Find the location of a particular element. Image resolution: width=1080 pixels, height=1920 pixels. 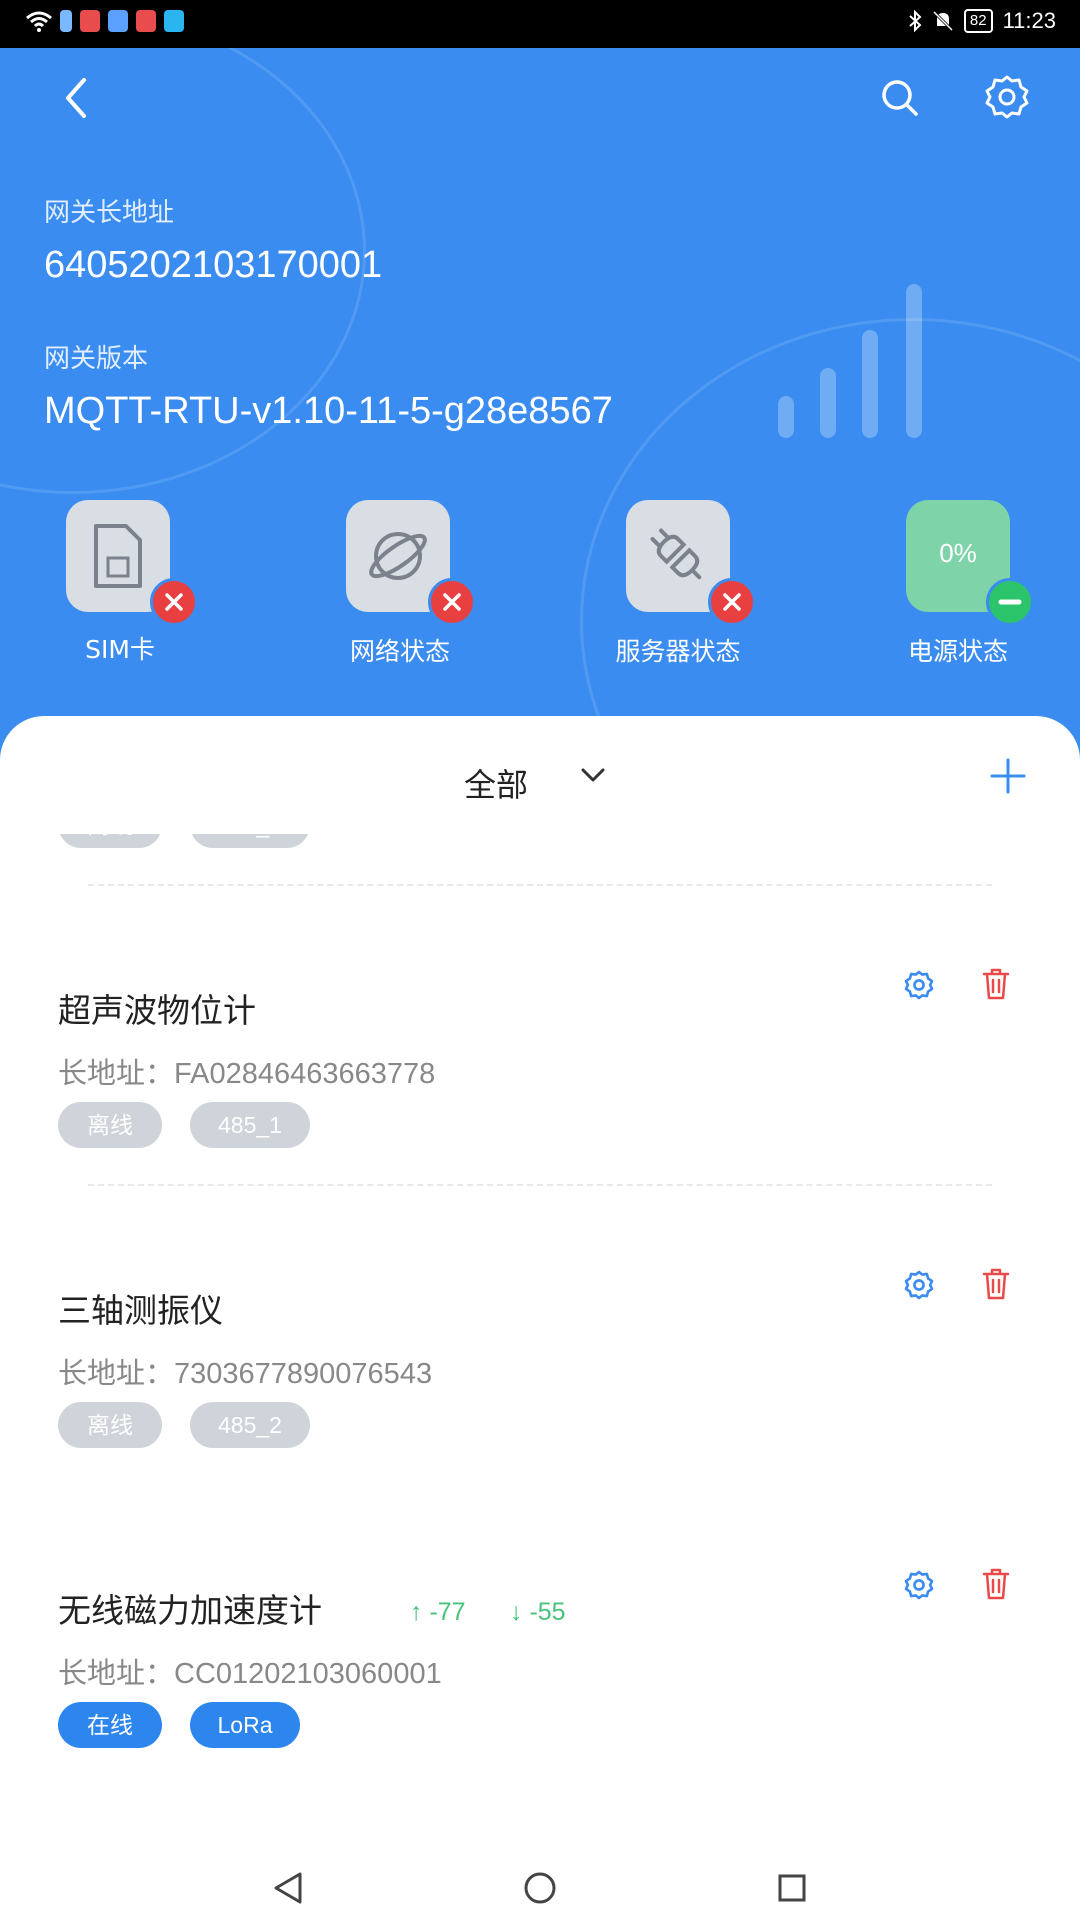

arrow-up-icon: ↑ is located at coordinates (420, 1612).